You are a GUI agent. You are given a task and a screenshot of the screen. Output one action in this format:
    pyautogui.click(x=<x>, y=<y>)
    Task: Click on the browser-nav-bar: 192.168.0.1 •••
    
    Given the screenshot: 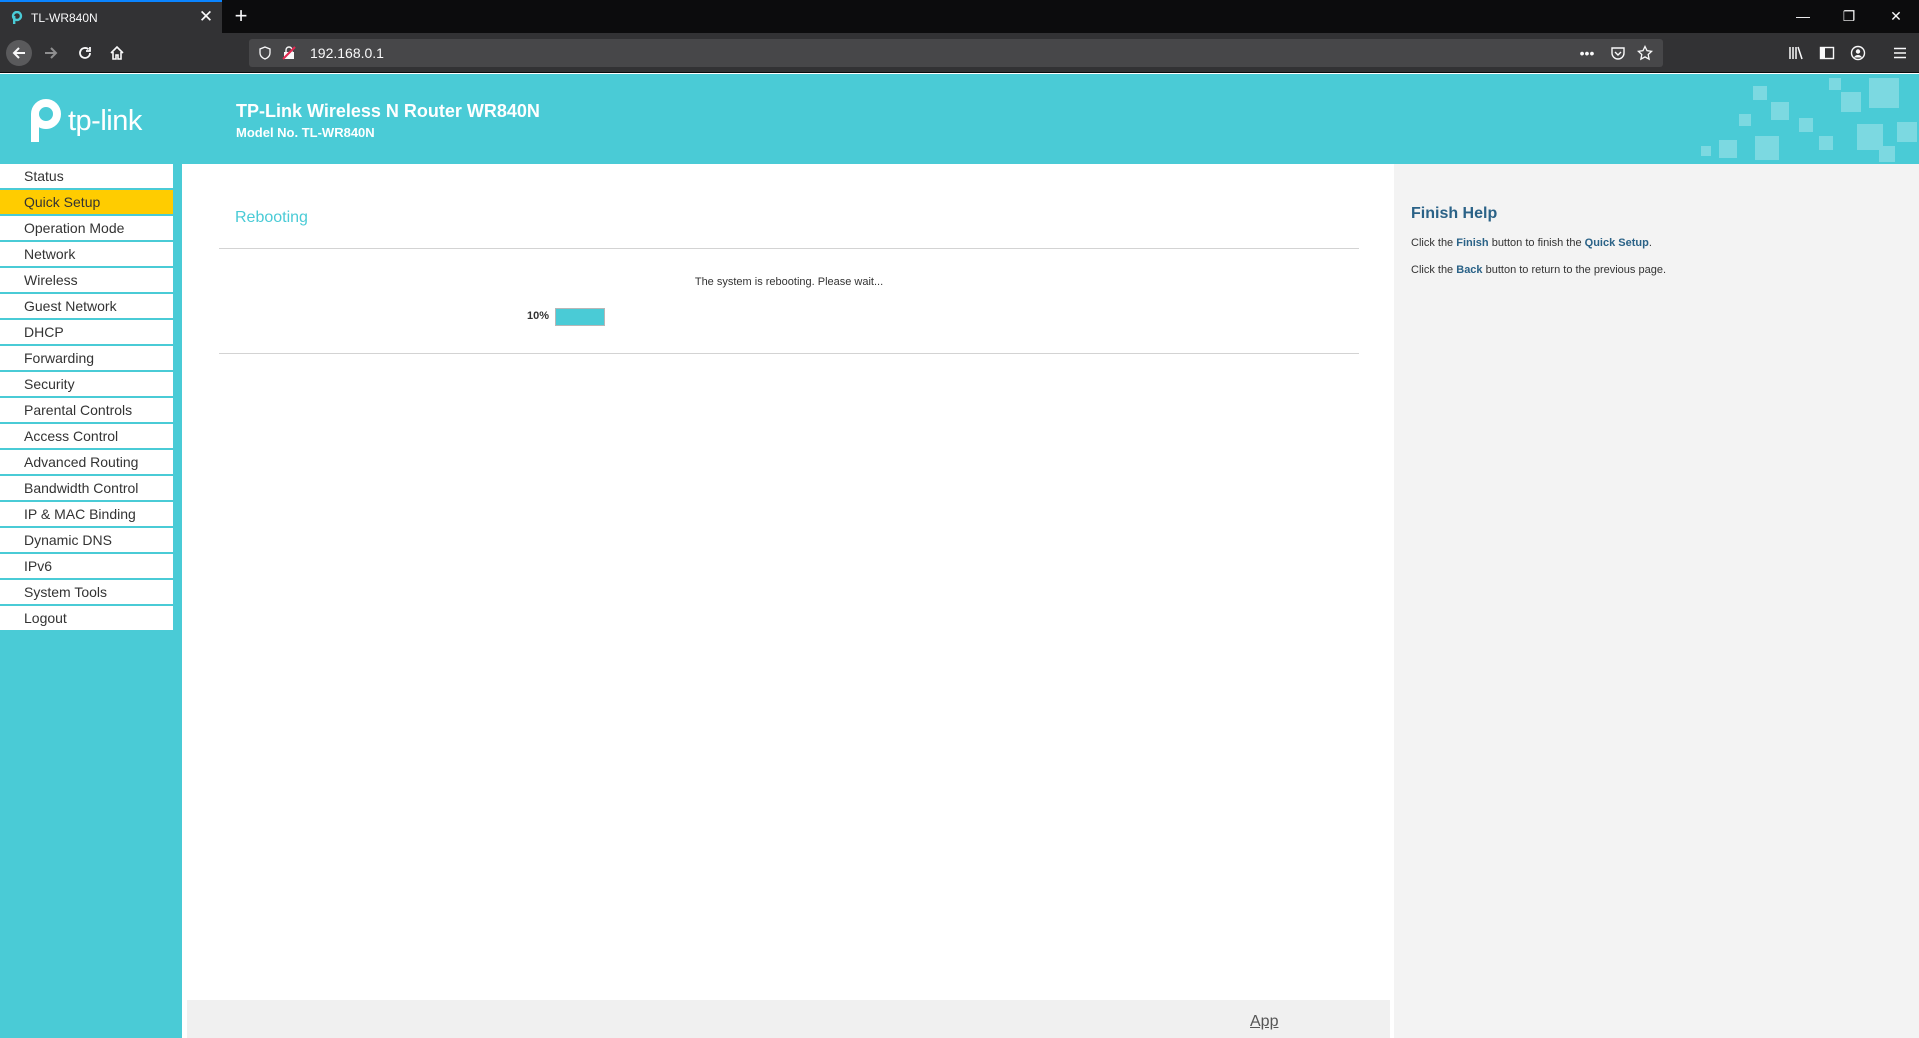 What is the action you would take?
    pyautogui.click(x=959, y=53)
    